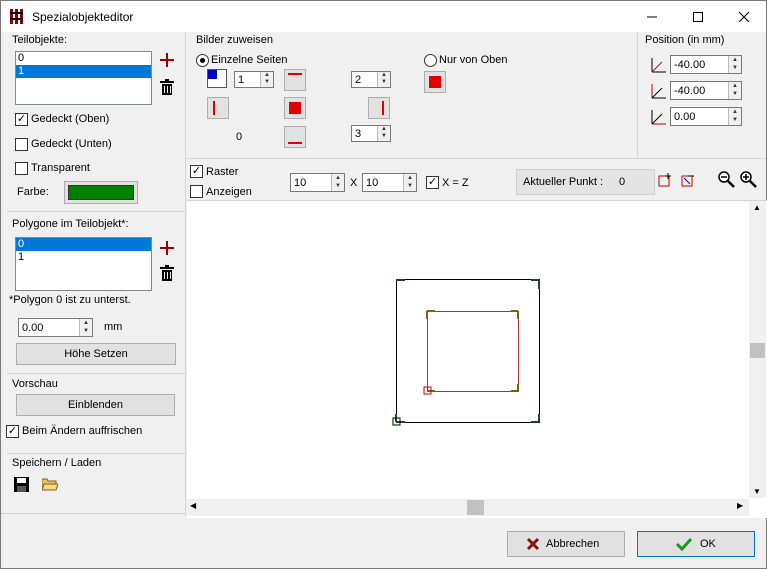  What do you see at coordinates (688, 180) in the screenshot?
I see `remove-point-icon` at bounding box center [688, 180].